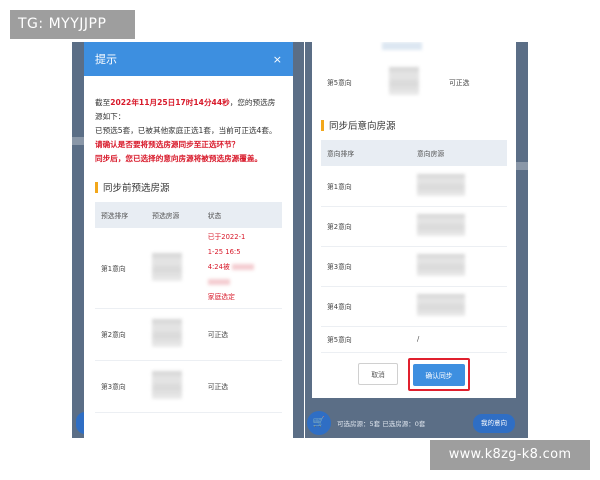 The image size is (600, 480). What do you see at coordinates (366, 153) in the screenshot?
I see `col-order: 意向排序` at bounding box center [366, 153].